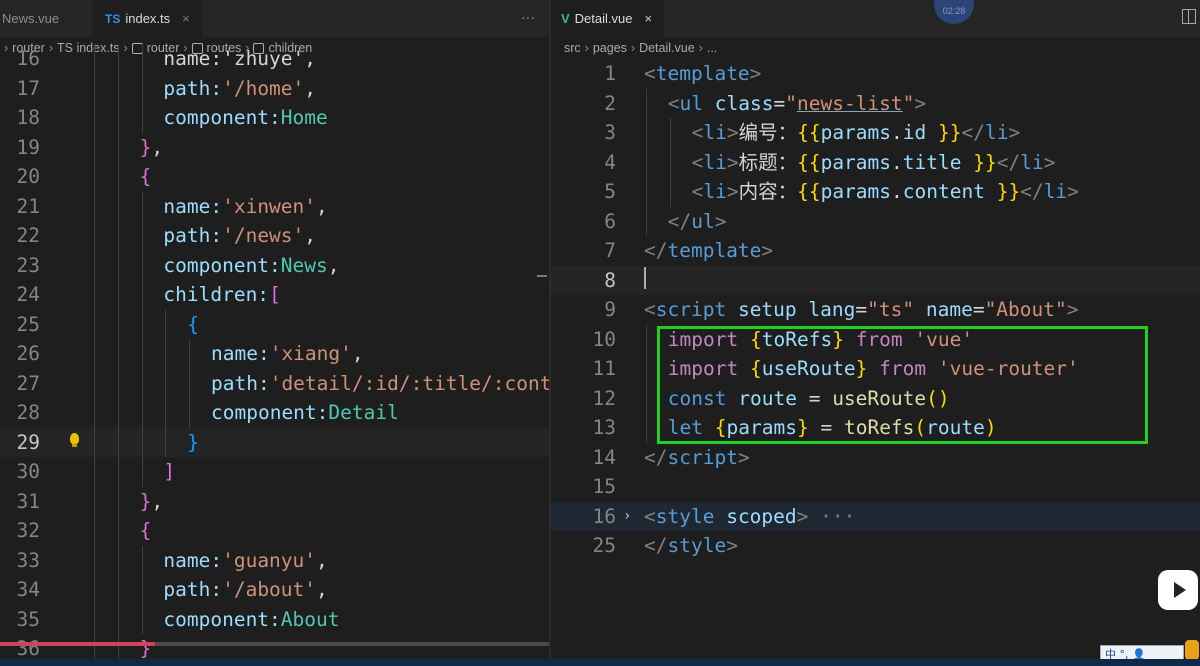 The width and height of the screenshot is (1200, 666). I want to click on code-line: 27 path:'detail/:id/:title/:cont, so click(274, 383).